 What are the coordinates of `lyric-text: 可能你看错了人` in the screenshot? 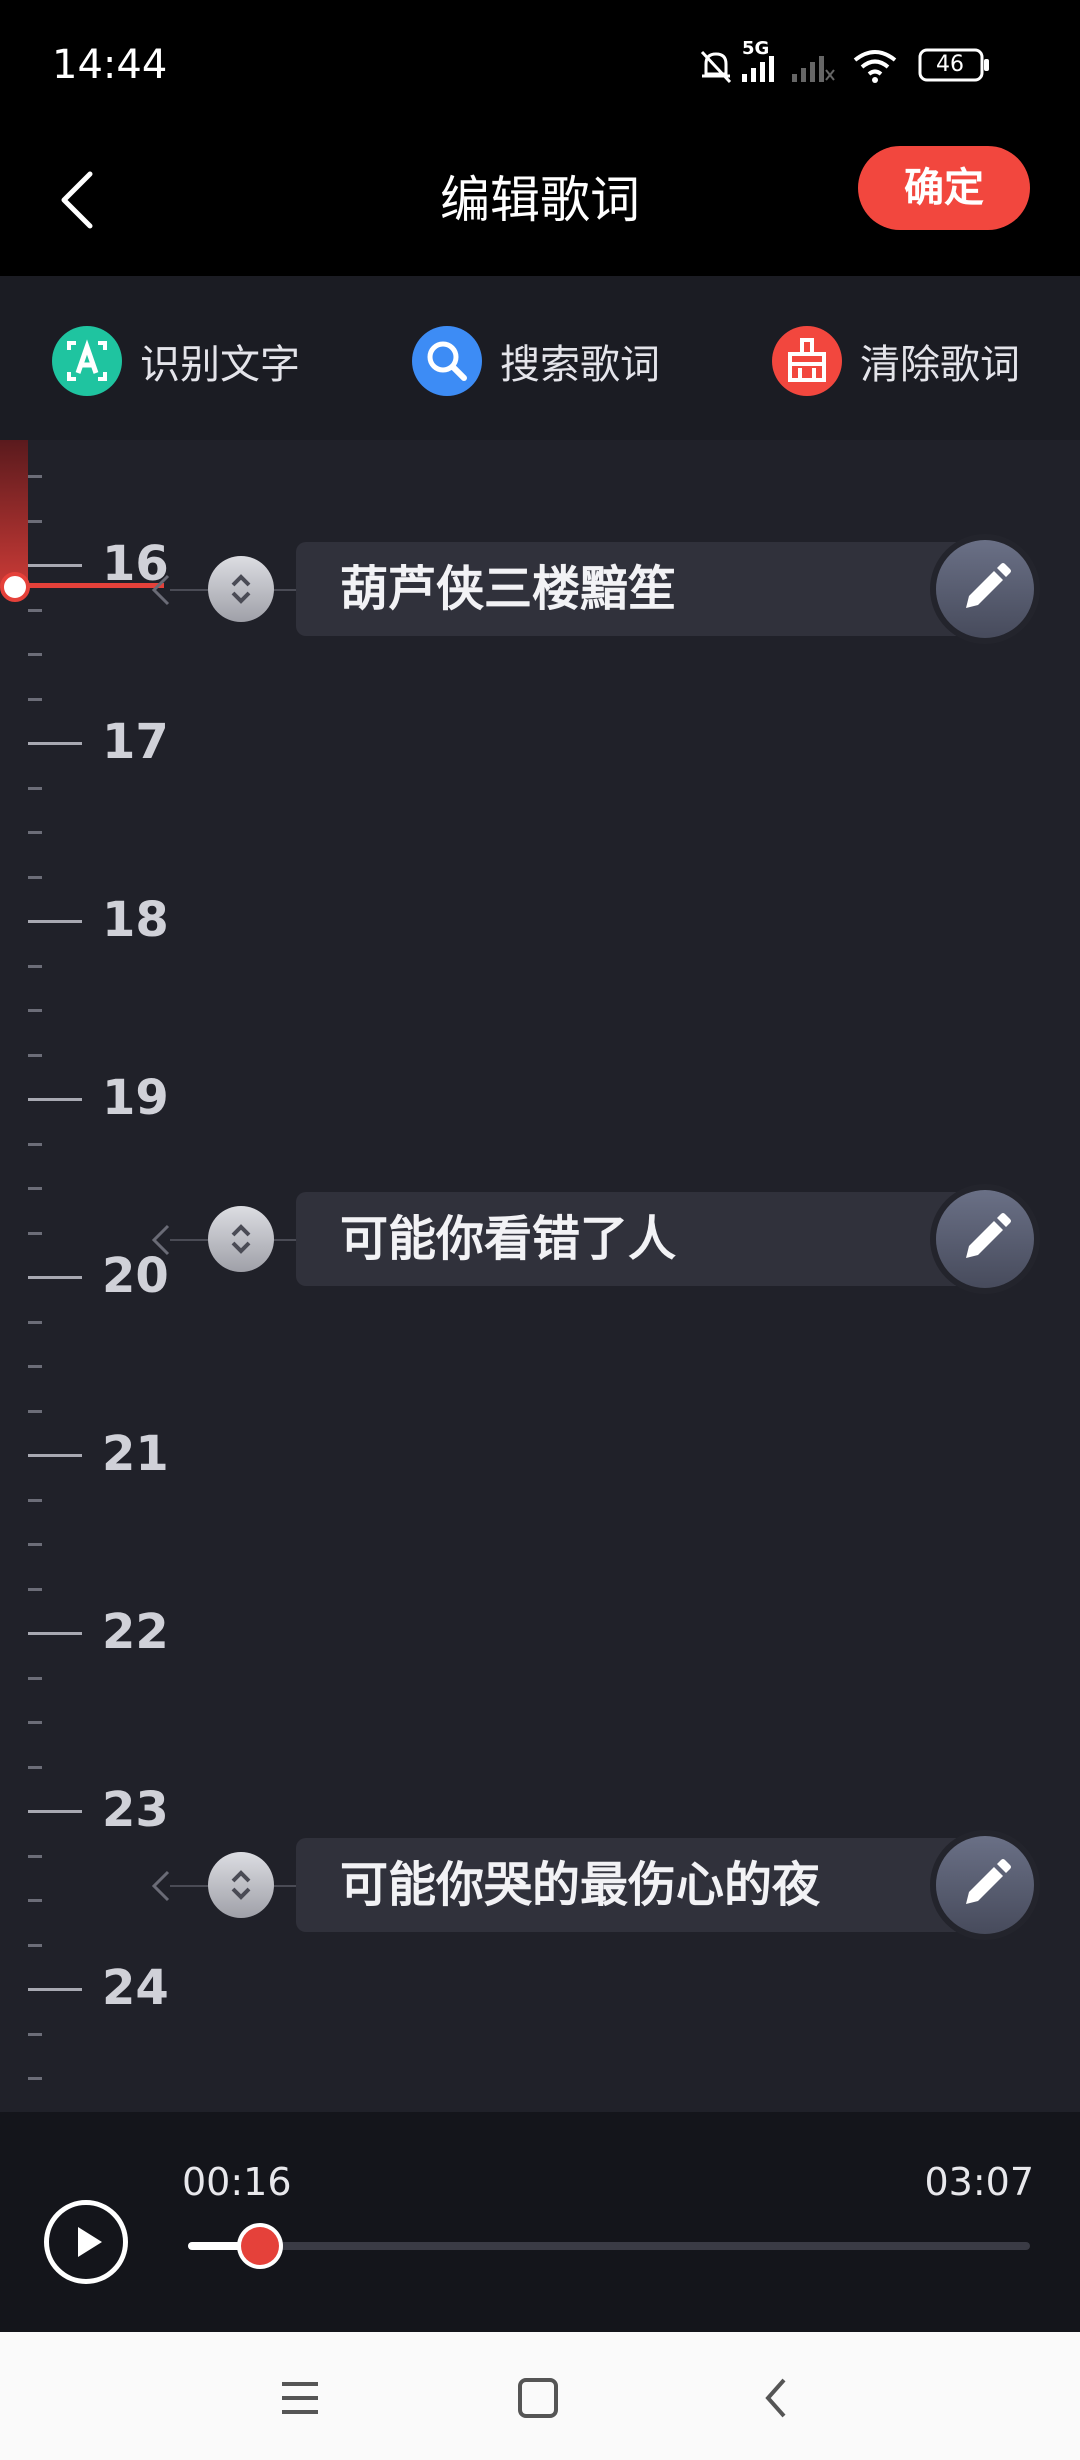 It's located at (508, 1239).